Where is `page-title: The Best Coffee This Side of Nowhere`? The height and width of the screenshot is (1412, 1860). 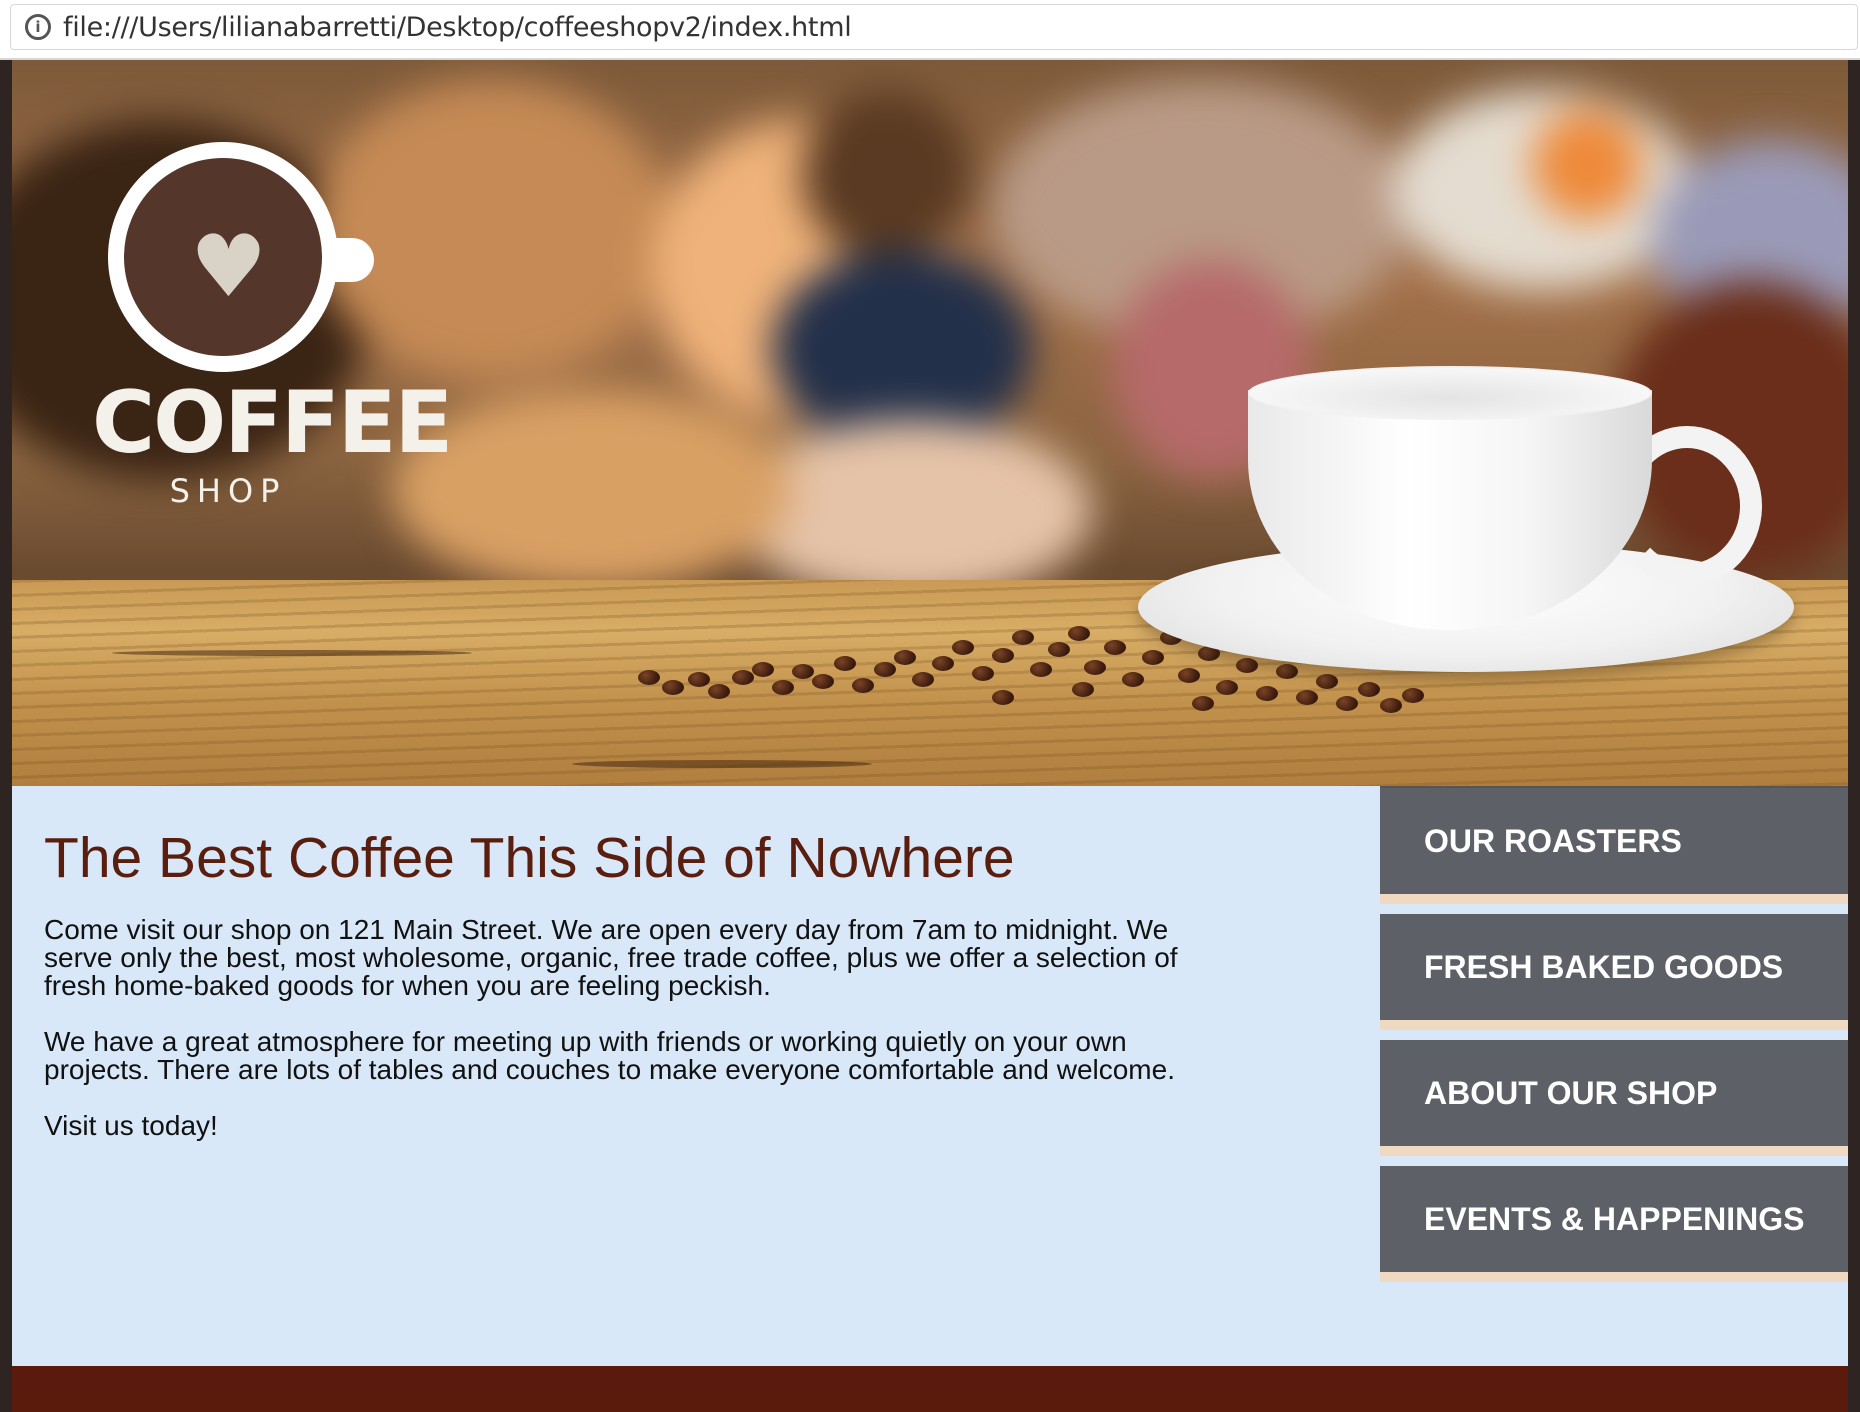
page-title: The Best Coffee This Side of Nowhere is located at coordinates (529, 858).